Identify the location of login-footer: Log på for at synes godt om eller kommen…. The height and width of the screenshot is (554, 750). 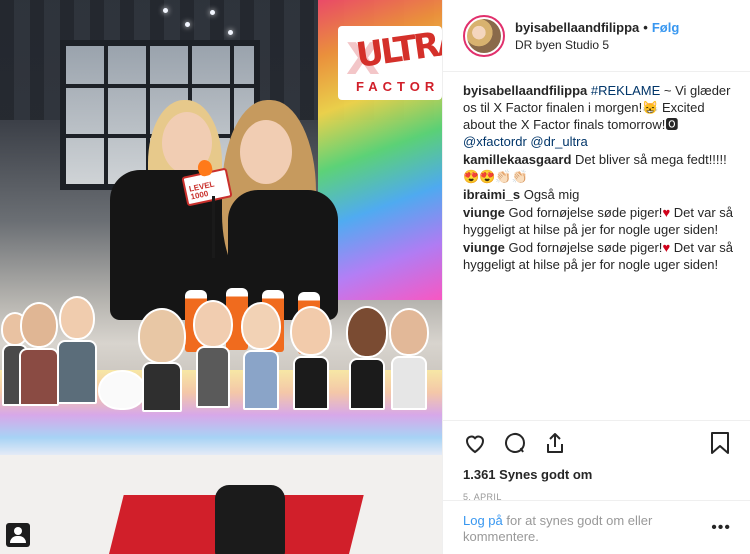
(596, 522).